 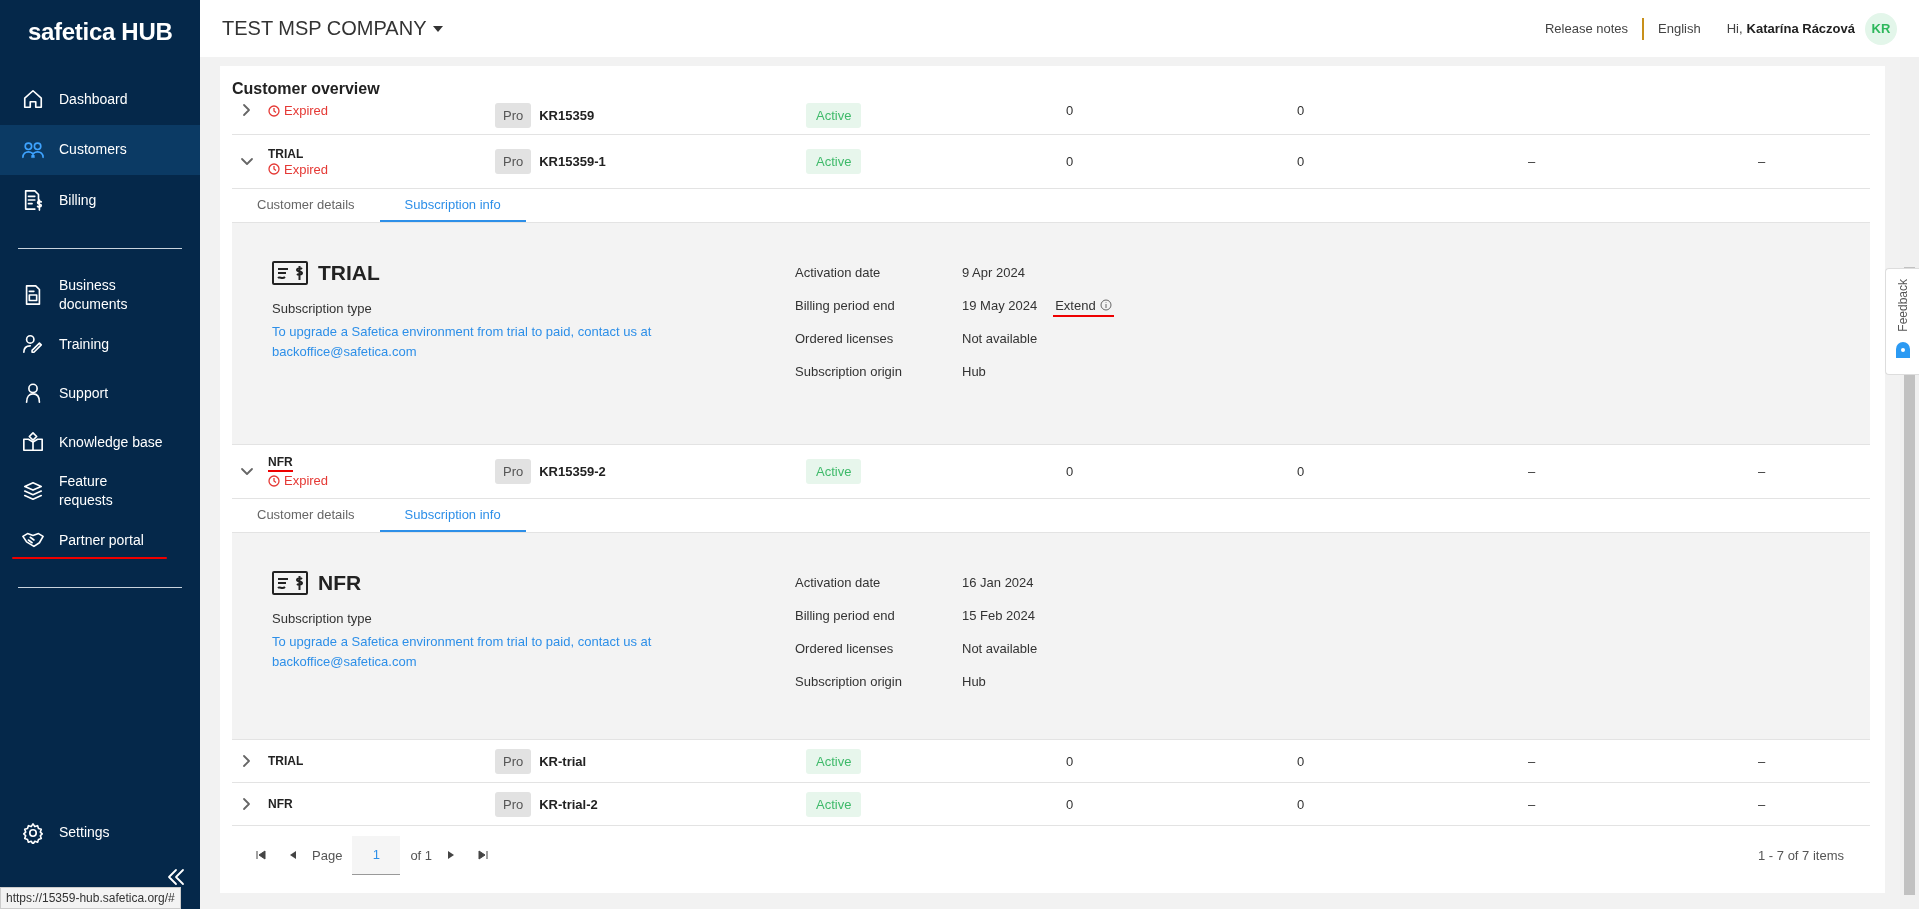 I want to click on field-value: 15 Feb 2024, so click(x=998, y=615).